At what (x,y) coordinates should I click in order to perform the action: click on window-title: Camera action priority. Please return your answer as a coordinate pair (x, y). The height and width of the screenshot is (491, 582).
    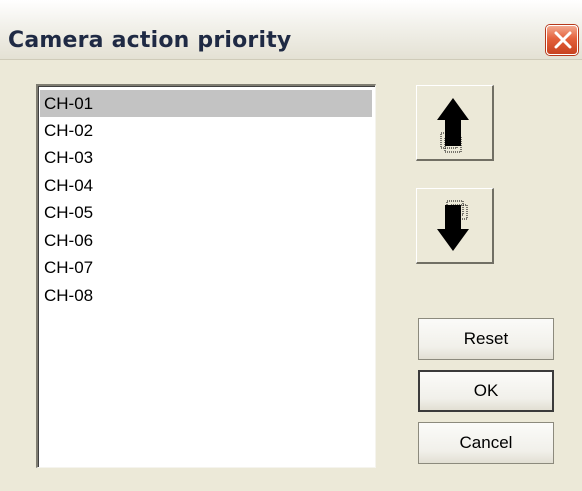
    Looking at the image, I should click on (150, 40).